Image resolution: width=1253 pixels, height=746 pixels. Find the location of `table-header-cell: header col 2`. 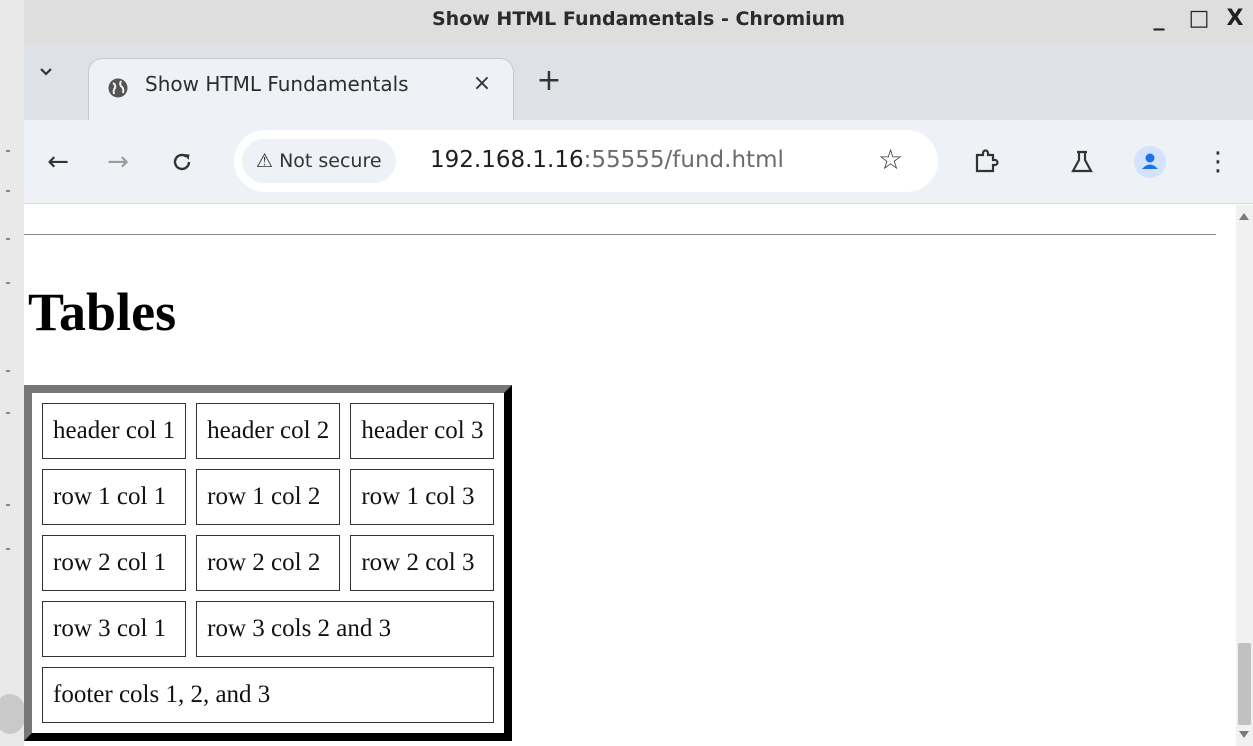

table-header-cell: header col 2 is located at coordinates (268, 431).